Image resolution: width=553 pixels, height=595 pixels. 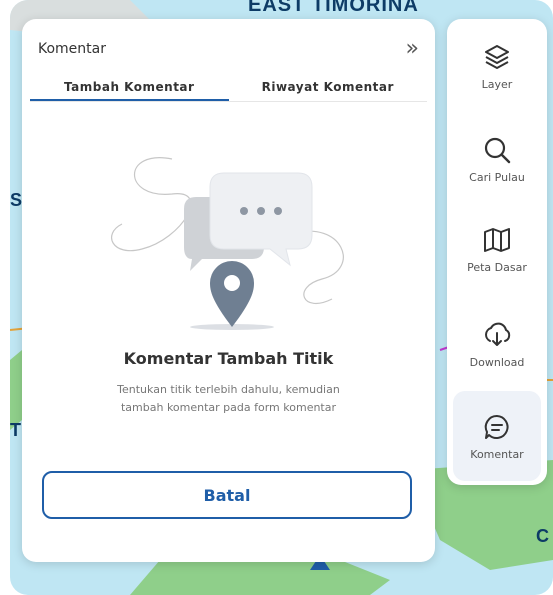 What do you see at coordinates (228, 389) in the screenshot?
I see `empty-desc-line-1: Tentukan titik terlebih dahulu, kemudian` at bounding box center [228, 389].